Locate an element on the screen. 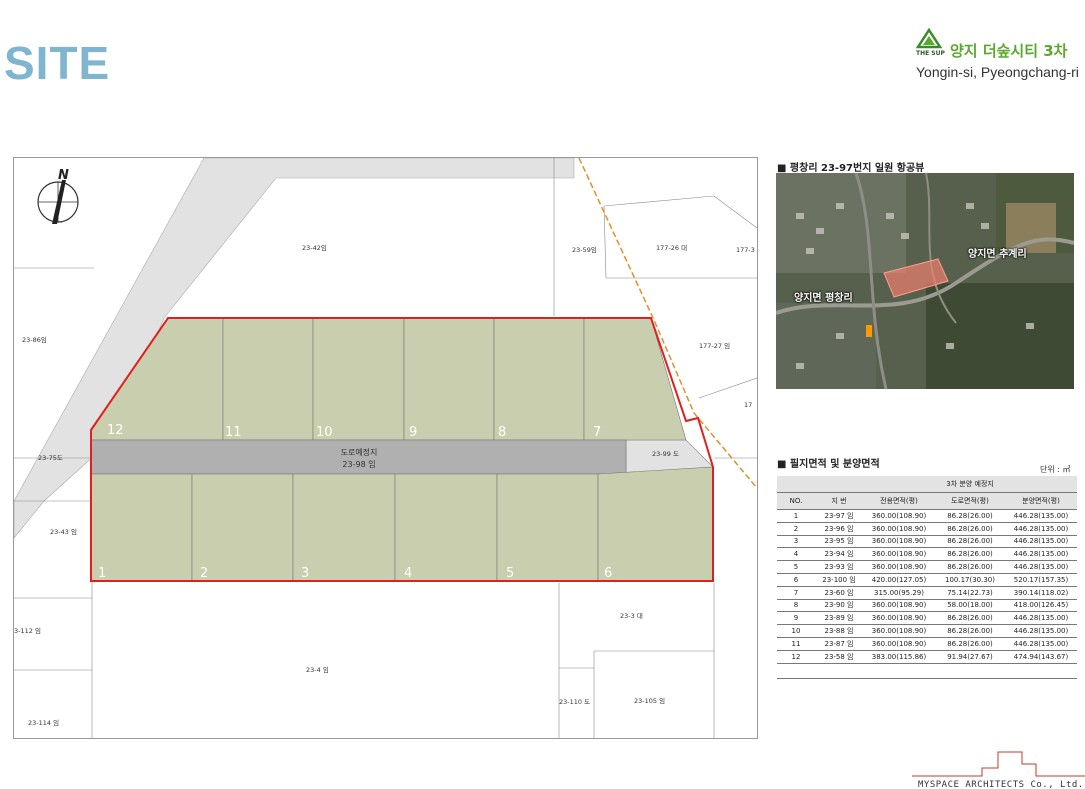  lot-number: 12 is located at coordinates (115, 430).